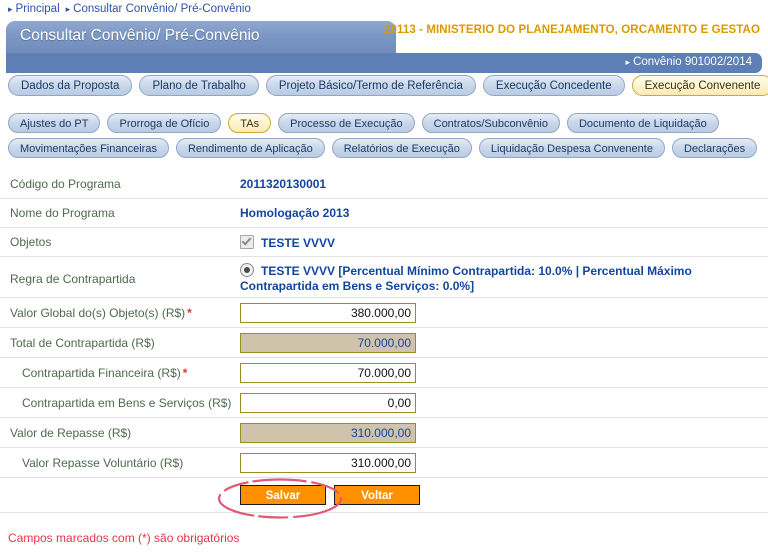  I want to click on value-nome-programa: Homologação 2013, so click(295, 213).